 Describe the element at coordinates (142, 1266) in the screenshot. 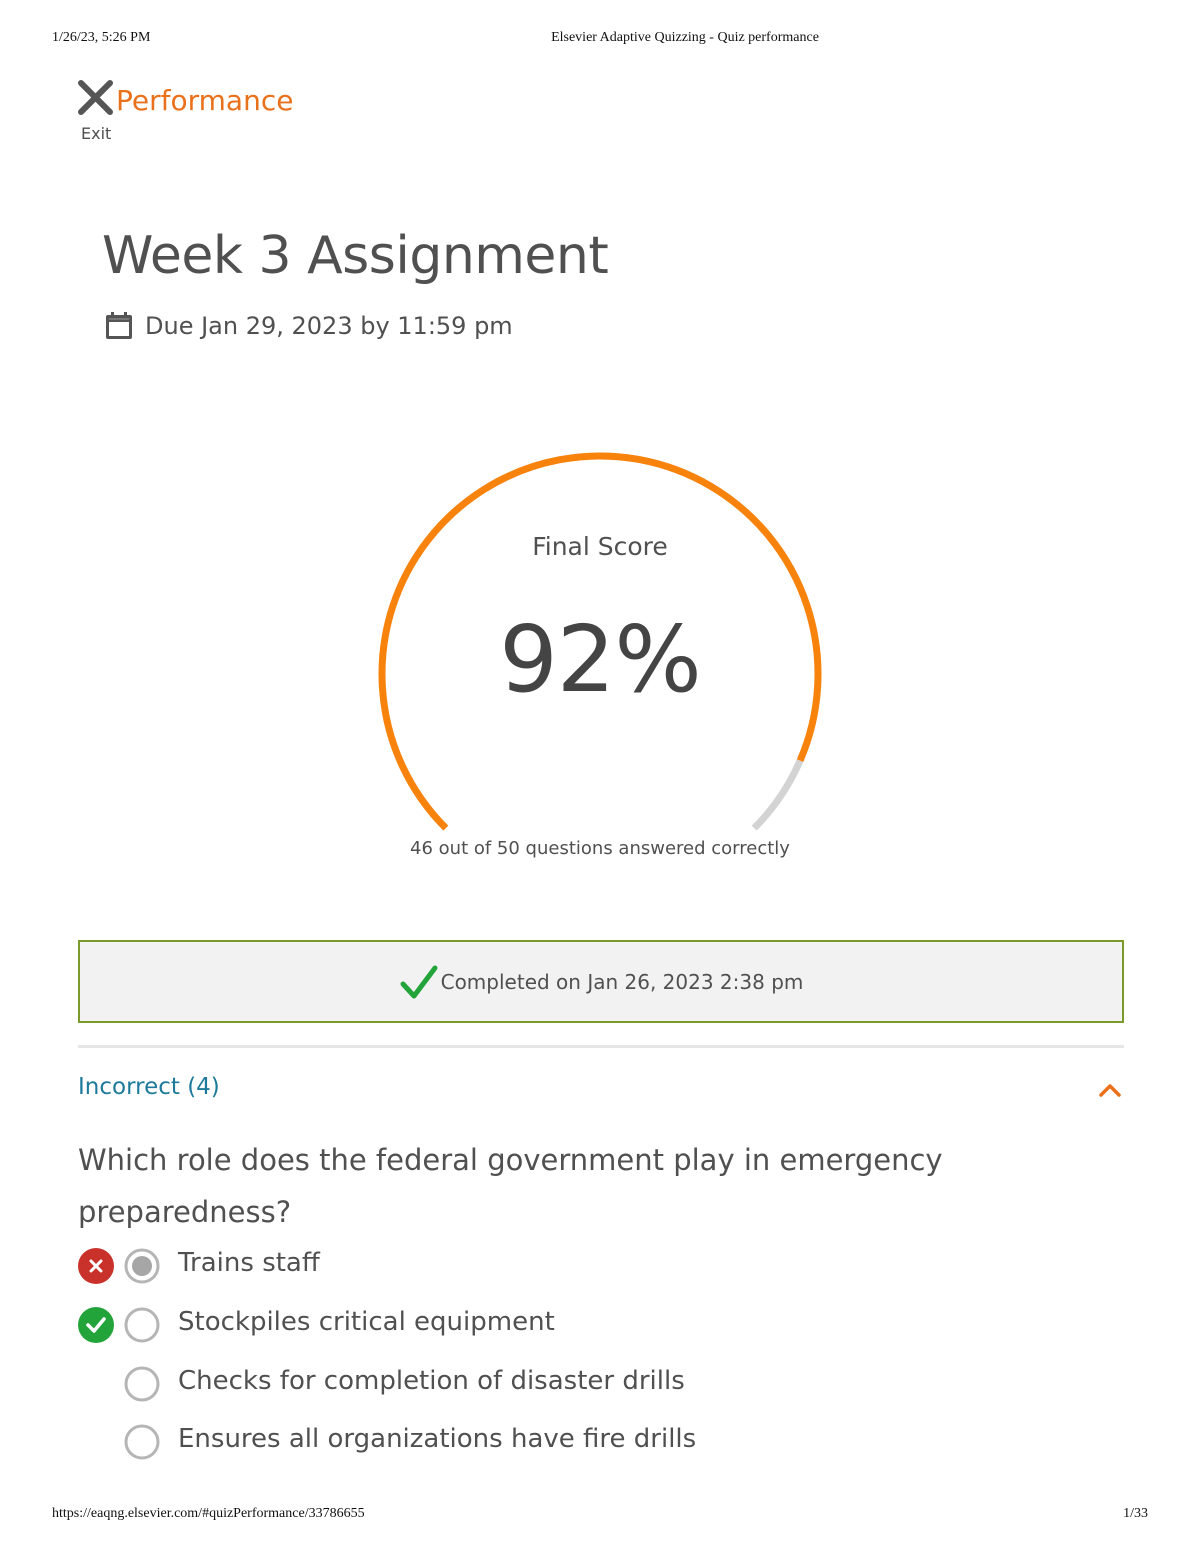

I see `radio-selected-icon` at that location.